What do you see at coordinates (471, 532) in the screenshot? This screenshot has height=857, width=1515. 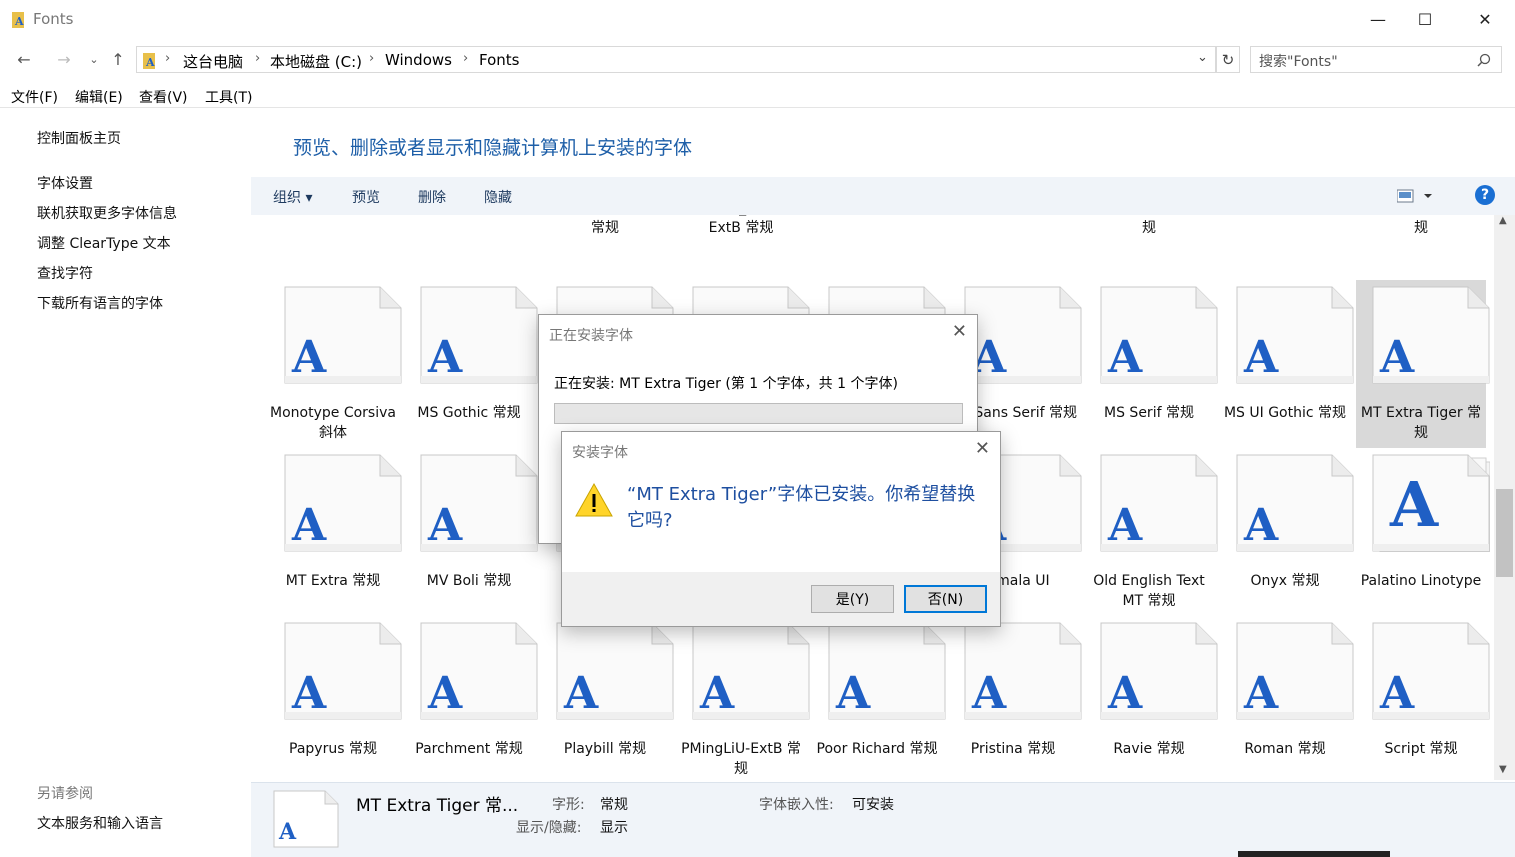 I see `font-tile: A MV Boli 常规` at bounding box center [471, 532].